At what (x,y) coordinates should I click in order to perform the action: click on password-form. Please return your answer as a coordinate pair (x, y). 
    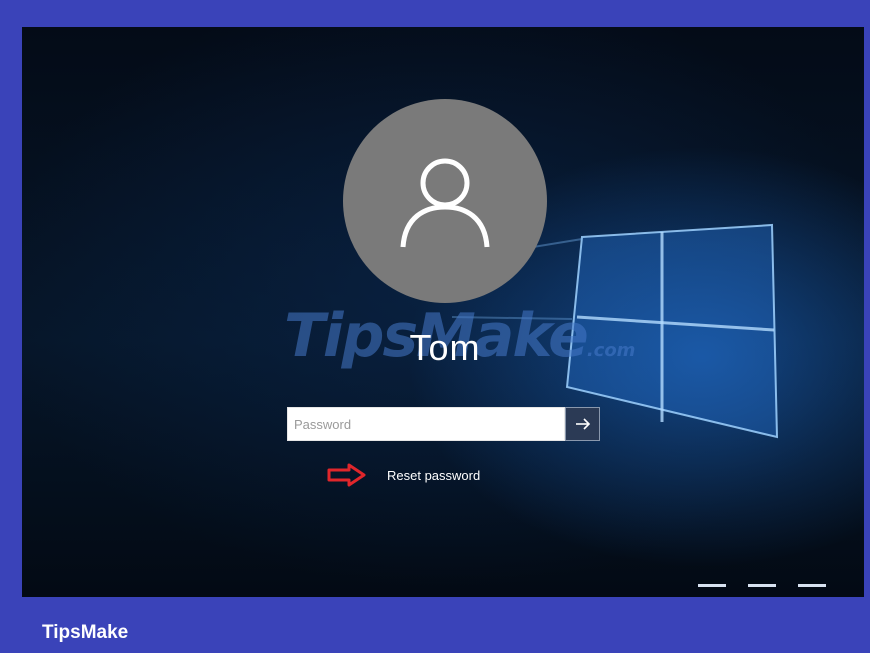
    Looking at the image, I should click on (443, 424).